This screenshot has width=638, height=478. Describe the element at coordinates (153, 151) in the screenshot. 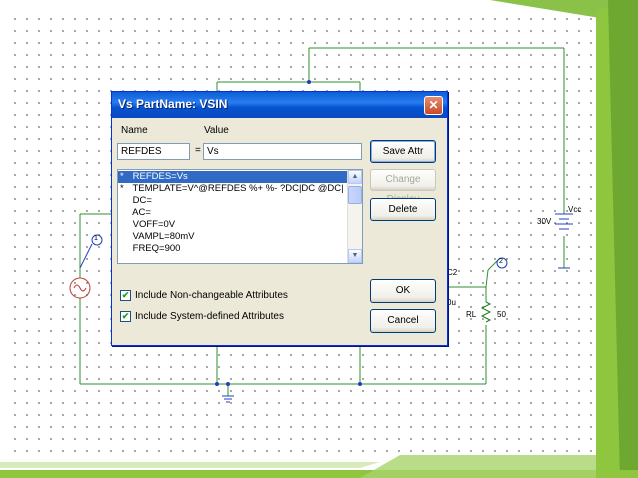

I see `attribute-name-field: REFDES` at that location.